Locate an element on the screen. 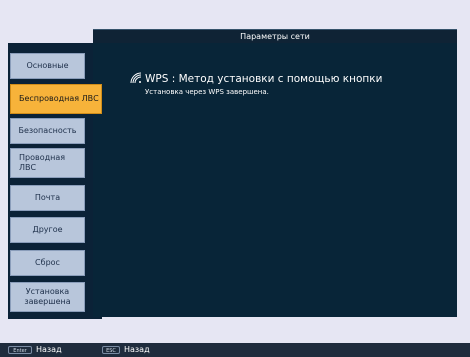 The image size is (470, 357). sidebar-item-setup-complete: Установка завершена is located at coordinates (47, 297).